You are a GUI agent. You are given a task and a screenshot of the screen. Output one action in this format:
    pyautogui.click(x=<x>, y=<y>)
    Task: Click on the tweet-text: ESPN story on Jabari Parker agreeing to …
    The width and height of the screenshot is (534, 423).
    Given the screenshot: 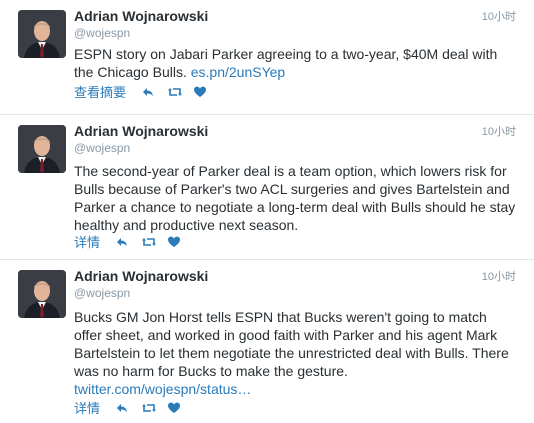 What is the action you would take?
    pyautogui.click(x=295, y=63)
    